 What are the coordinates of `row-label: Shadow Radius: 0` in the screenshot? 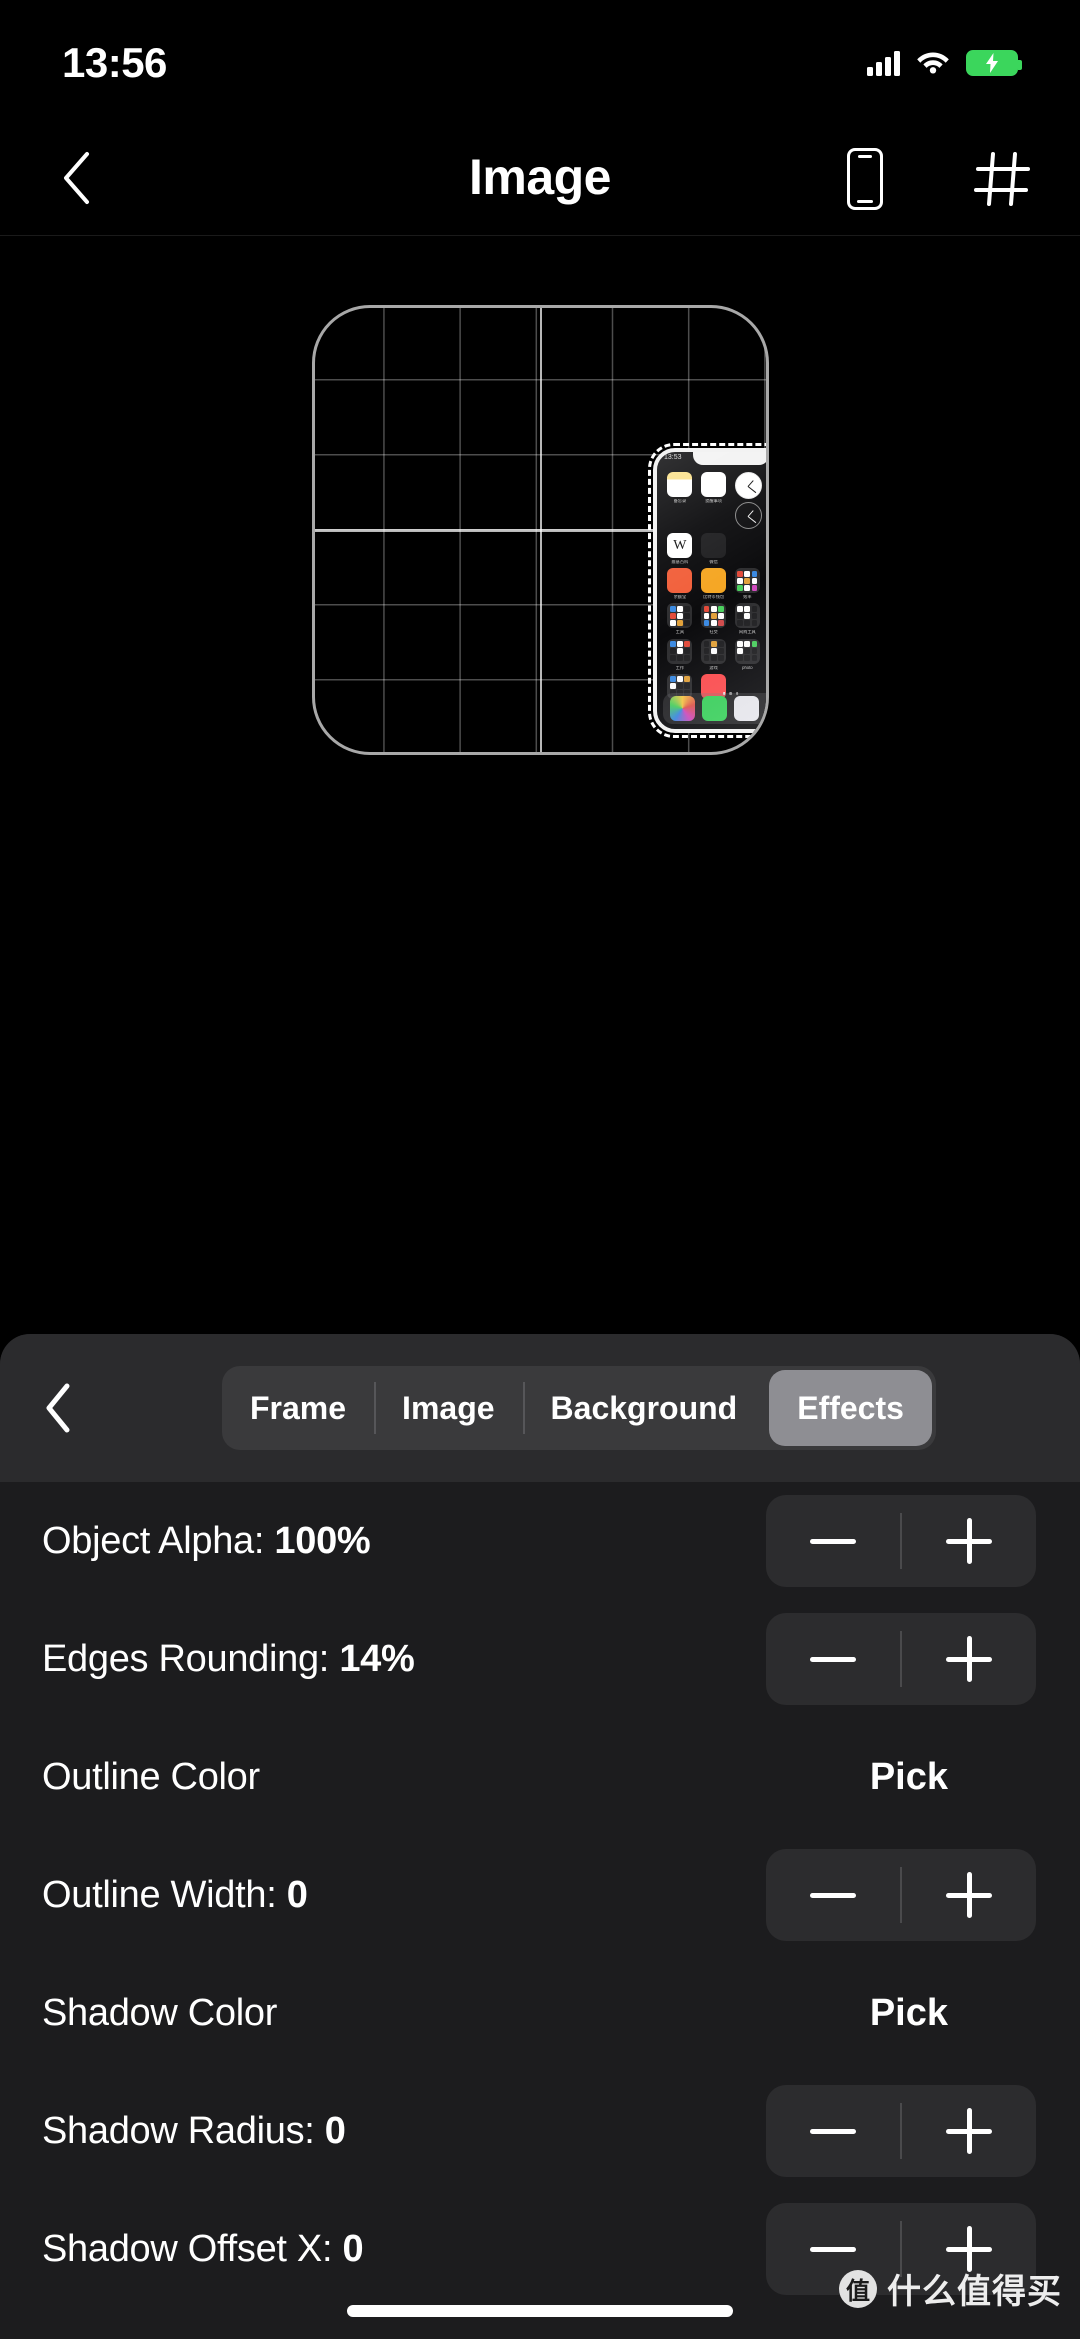 It's located at (194, 2131).